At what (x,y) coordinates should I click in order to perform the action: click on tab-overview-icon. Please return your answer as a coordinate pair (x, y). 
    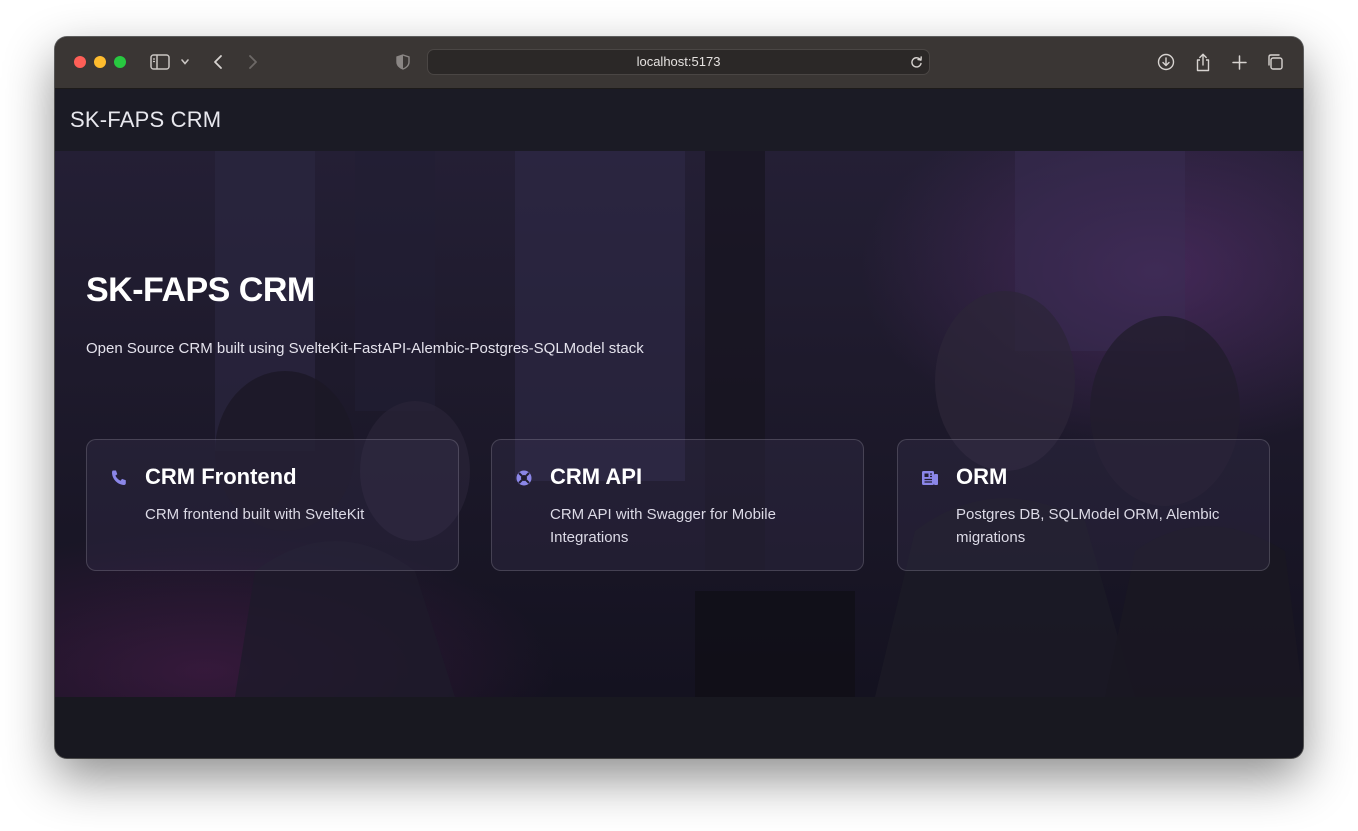
    Looking at the image, I should click on (1275, 62).